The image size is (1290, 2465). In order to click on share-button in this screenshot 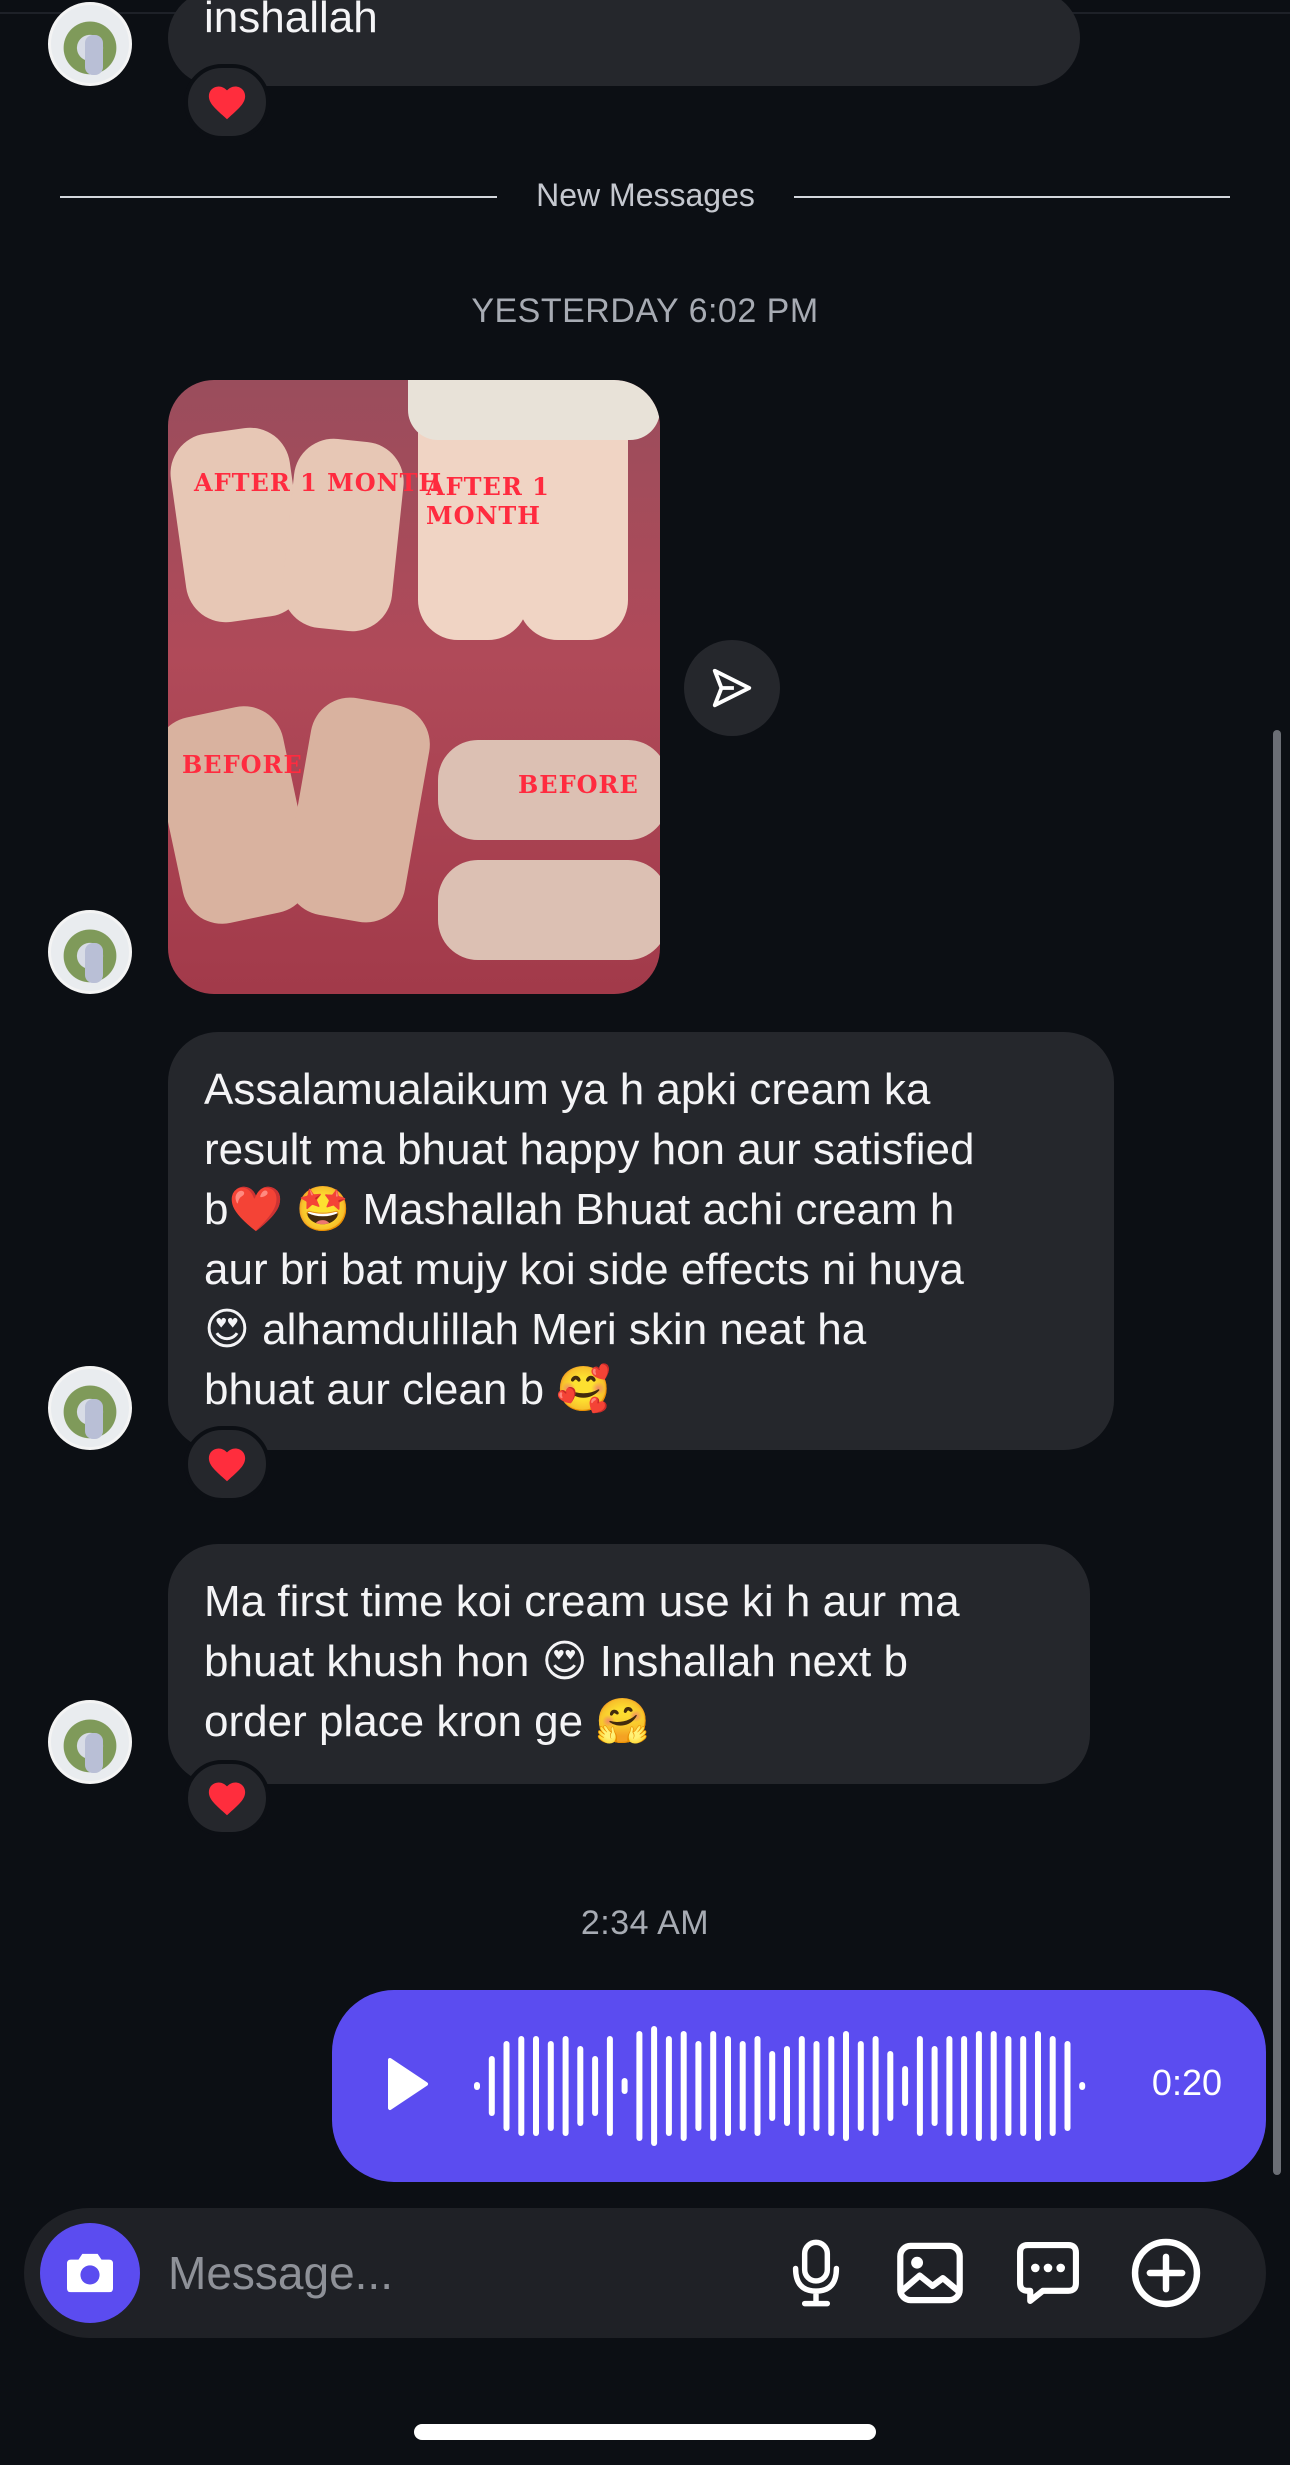, I will do `click(732, 688)`.